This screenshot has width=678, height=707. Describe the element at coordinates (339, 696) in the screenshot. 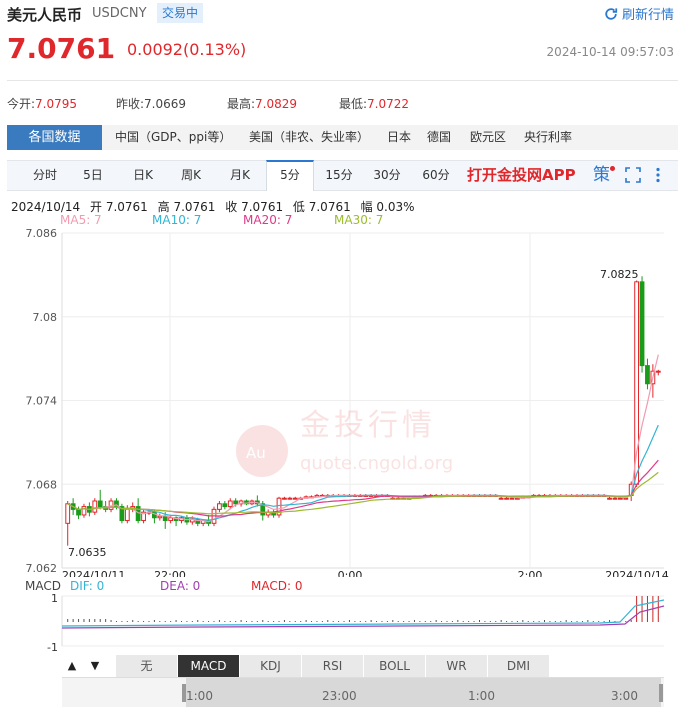

I see `scroller-label: 23:00` at that location.